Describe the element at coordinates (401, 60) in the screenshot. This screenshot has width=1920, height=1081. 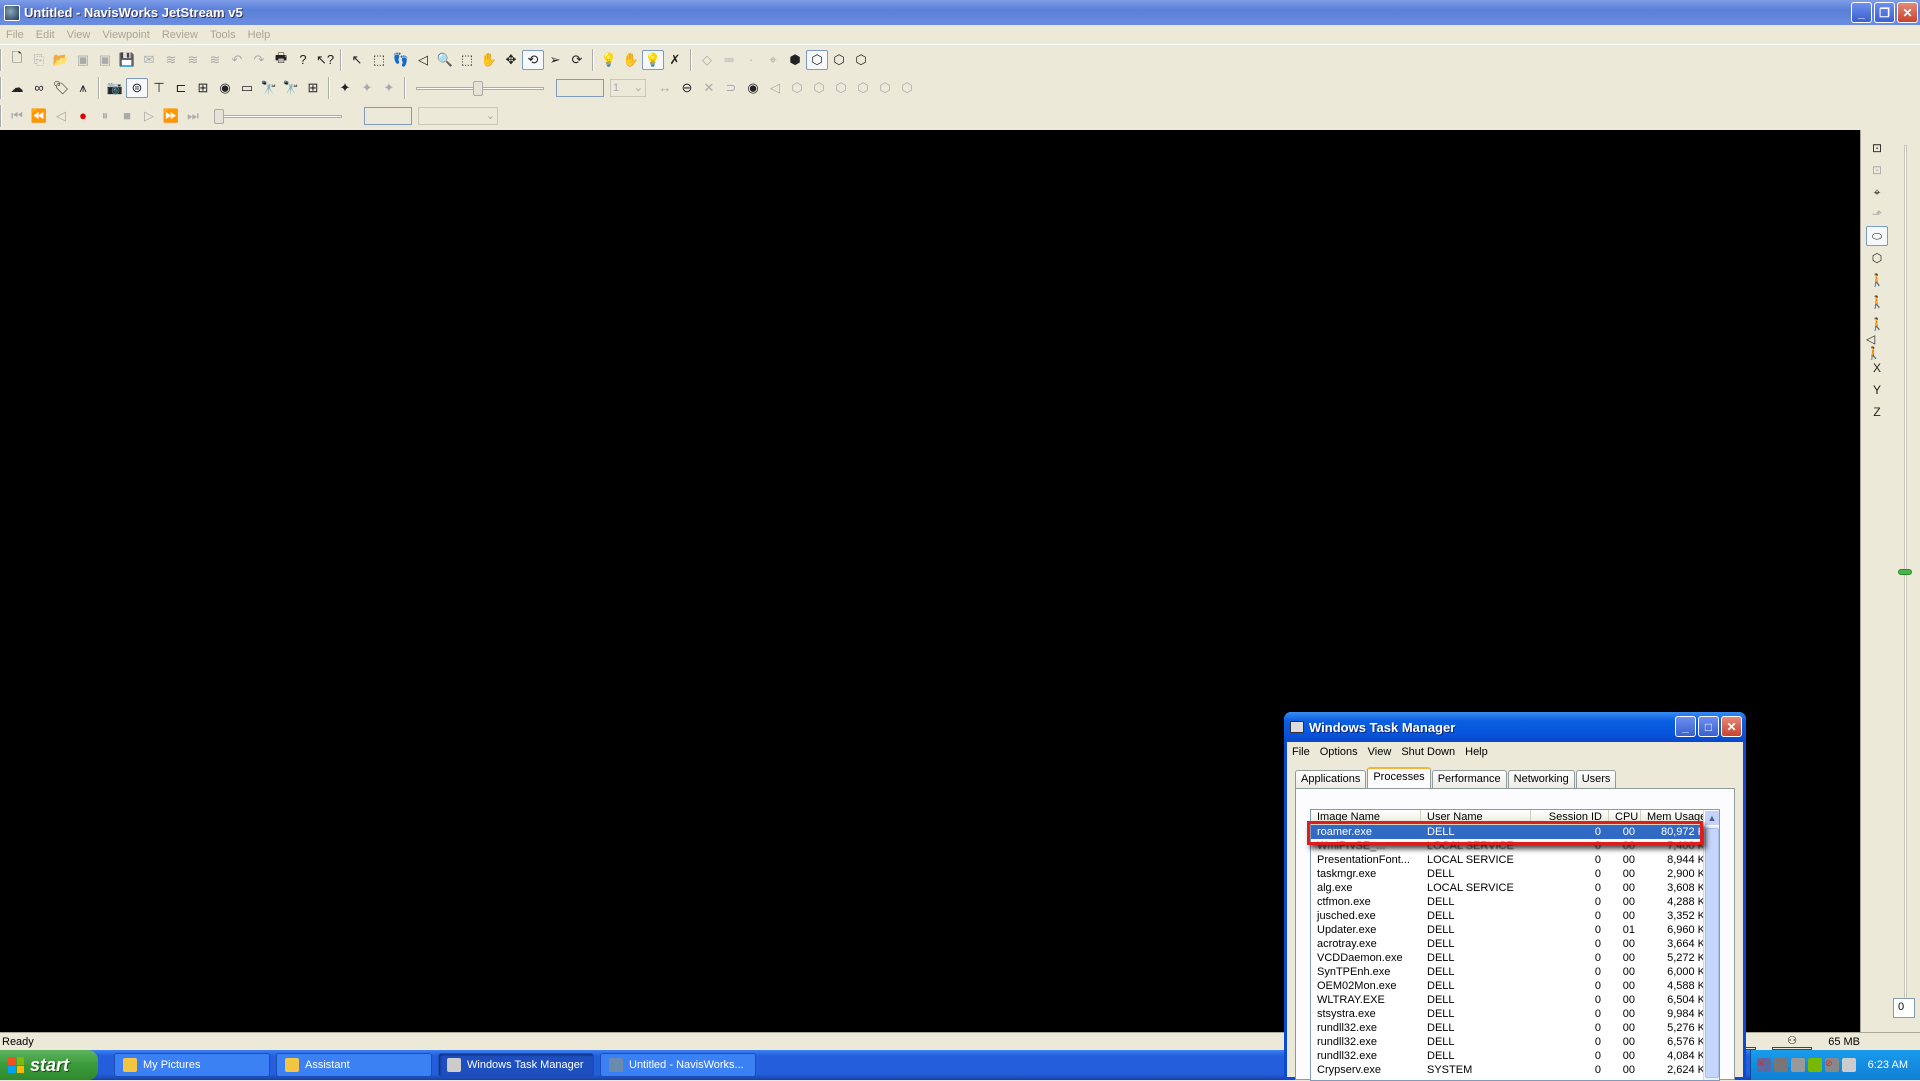
I see `walk-icon: 👣` at that location.